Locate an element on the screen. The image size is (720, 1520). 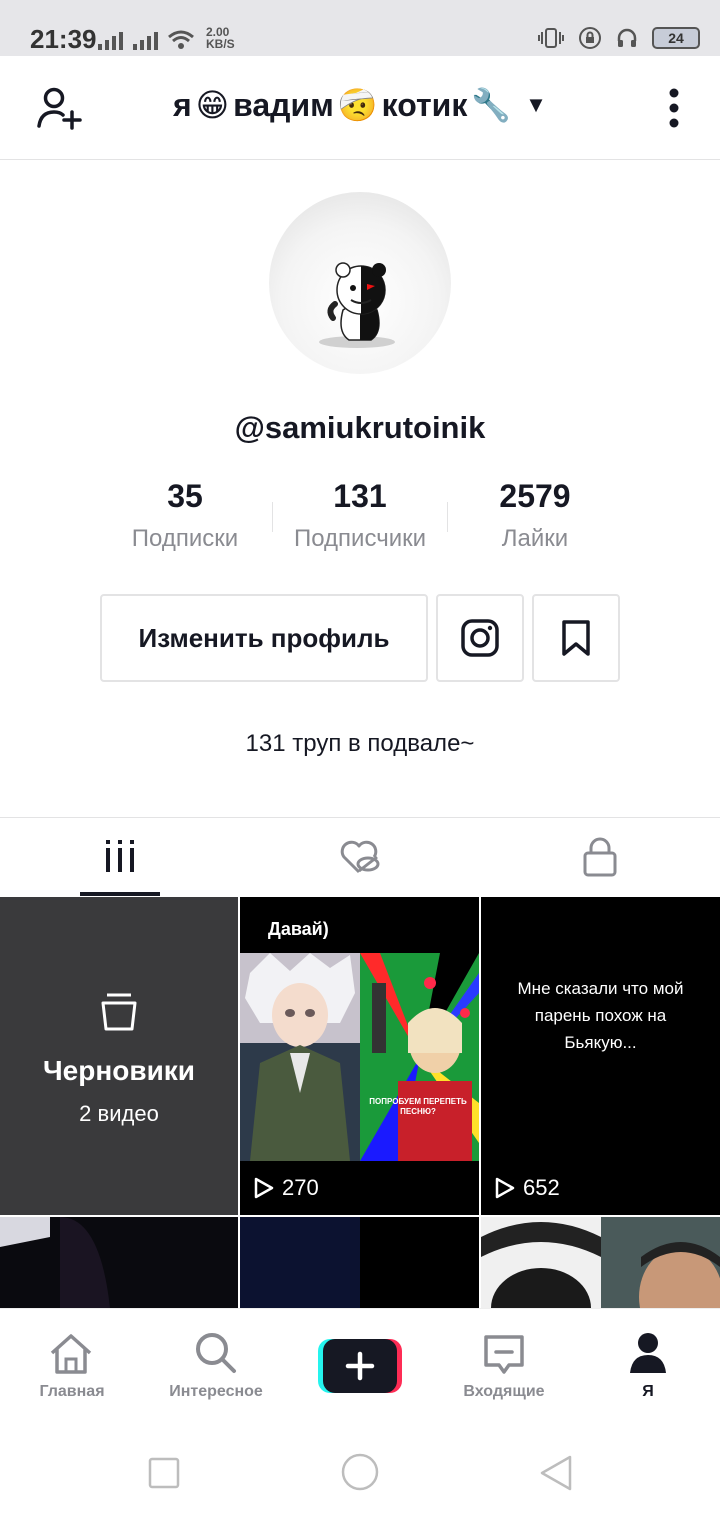
status-time: 21:39 is located at coordinates (63, 39).